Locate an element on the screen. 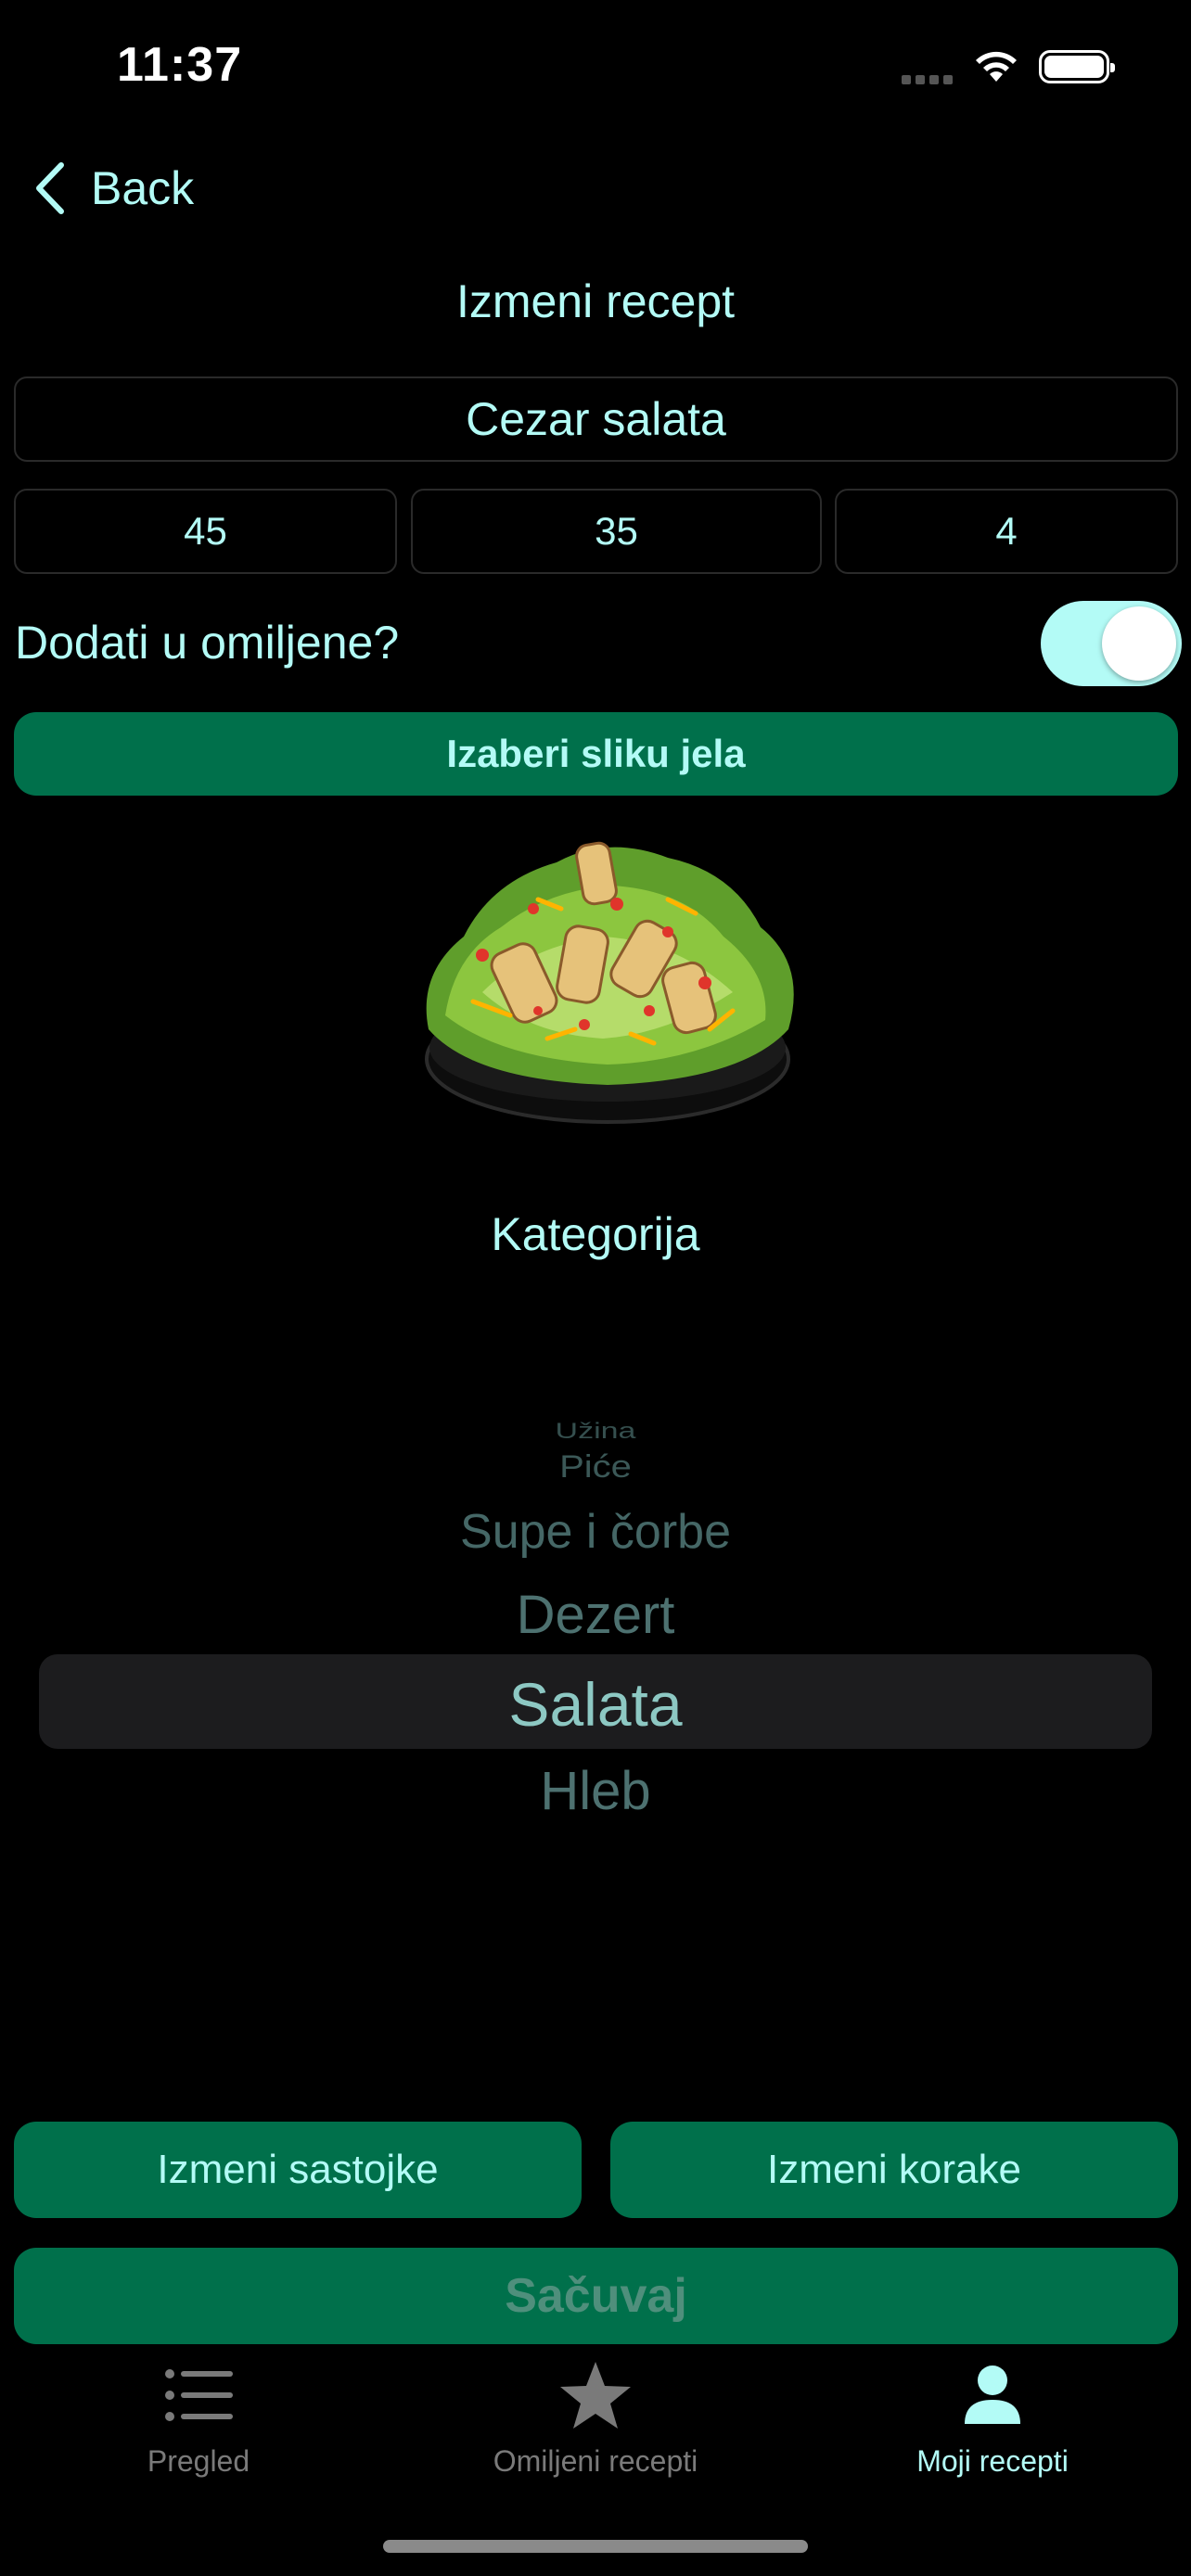  cellular-signal-icon is located at coordinates (929, 80).